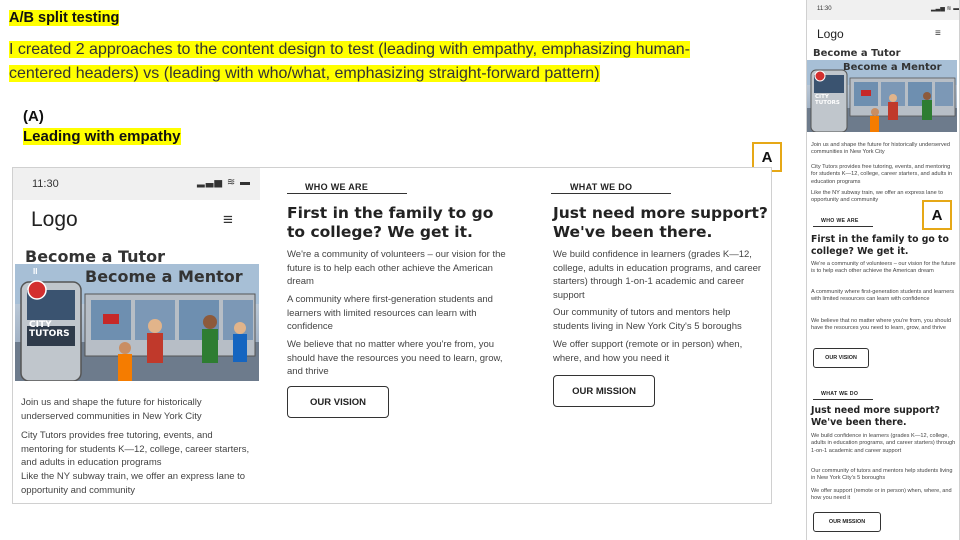  I want to click on mobile-city-tutors-sign: CITY TUTORS, so click(827, 100).